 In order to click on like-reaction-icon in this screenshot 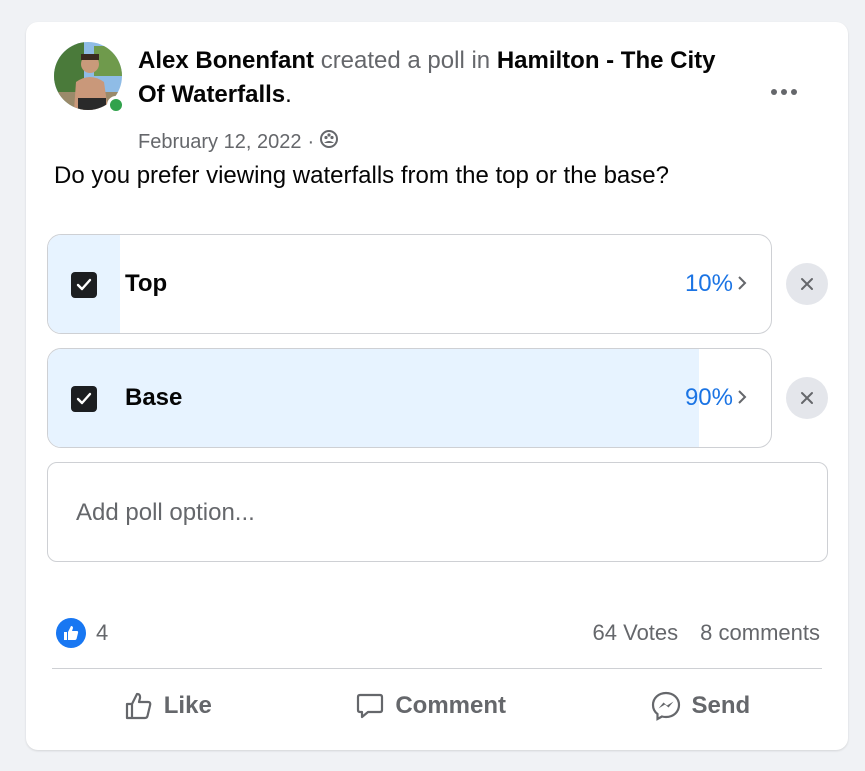, I will do `click(71, 633)`.